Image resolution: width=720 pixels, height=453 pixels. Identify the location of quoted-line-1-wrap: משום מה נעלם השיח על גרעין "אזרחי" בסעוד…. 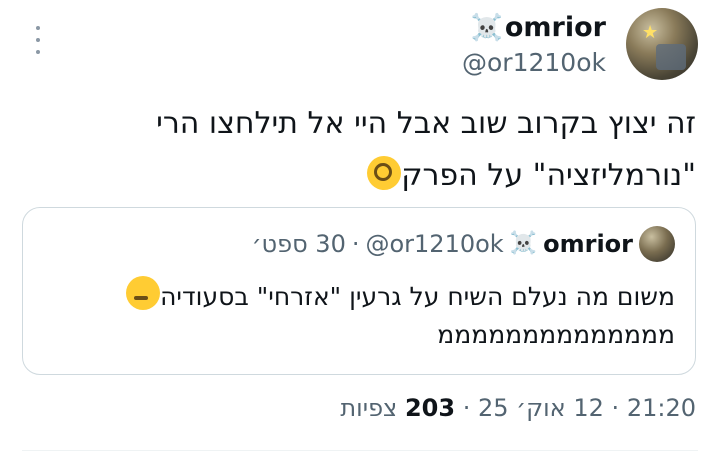
(355, 296).